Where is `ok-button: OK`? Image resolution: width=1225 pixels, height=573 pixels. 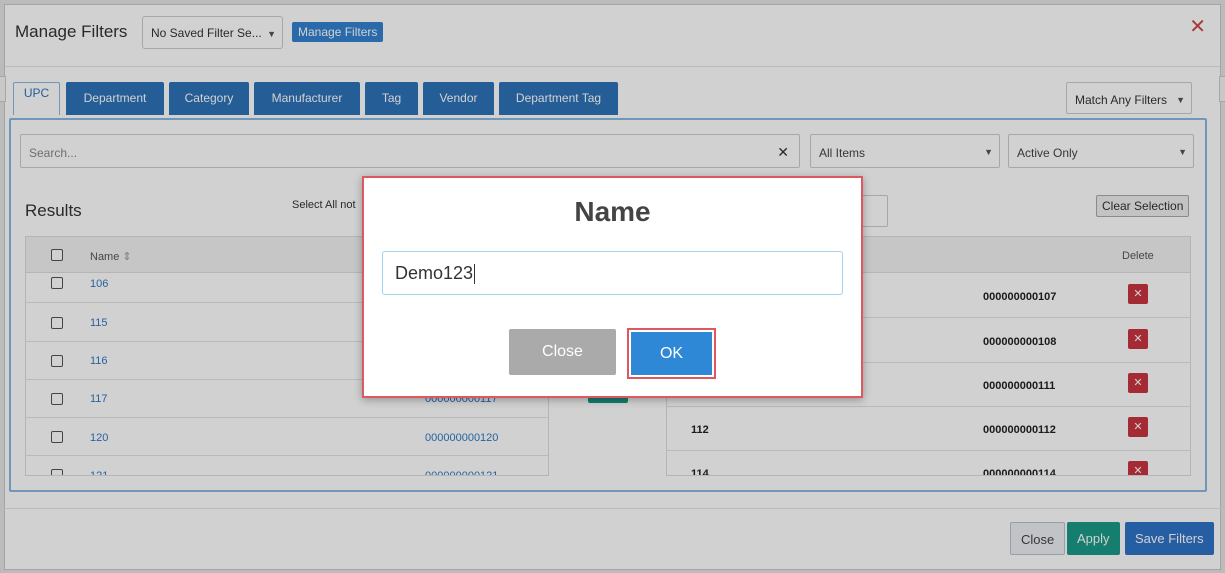 ok-button: OK is located at coordinates (671, 353).